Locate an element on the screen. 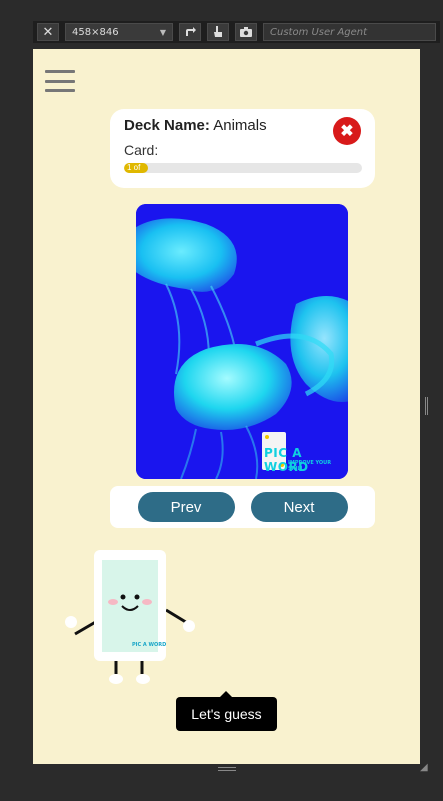 This screenshot has width=443, height=801. progress-fill: 1 of is located at coordinates (136, 168).